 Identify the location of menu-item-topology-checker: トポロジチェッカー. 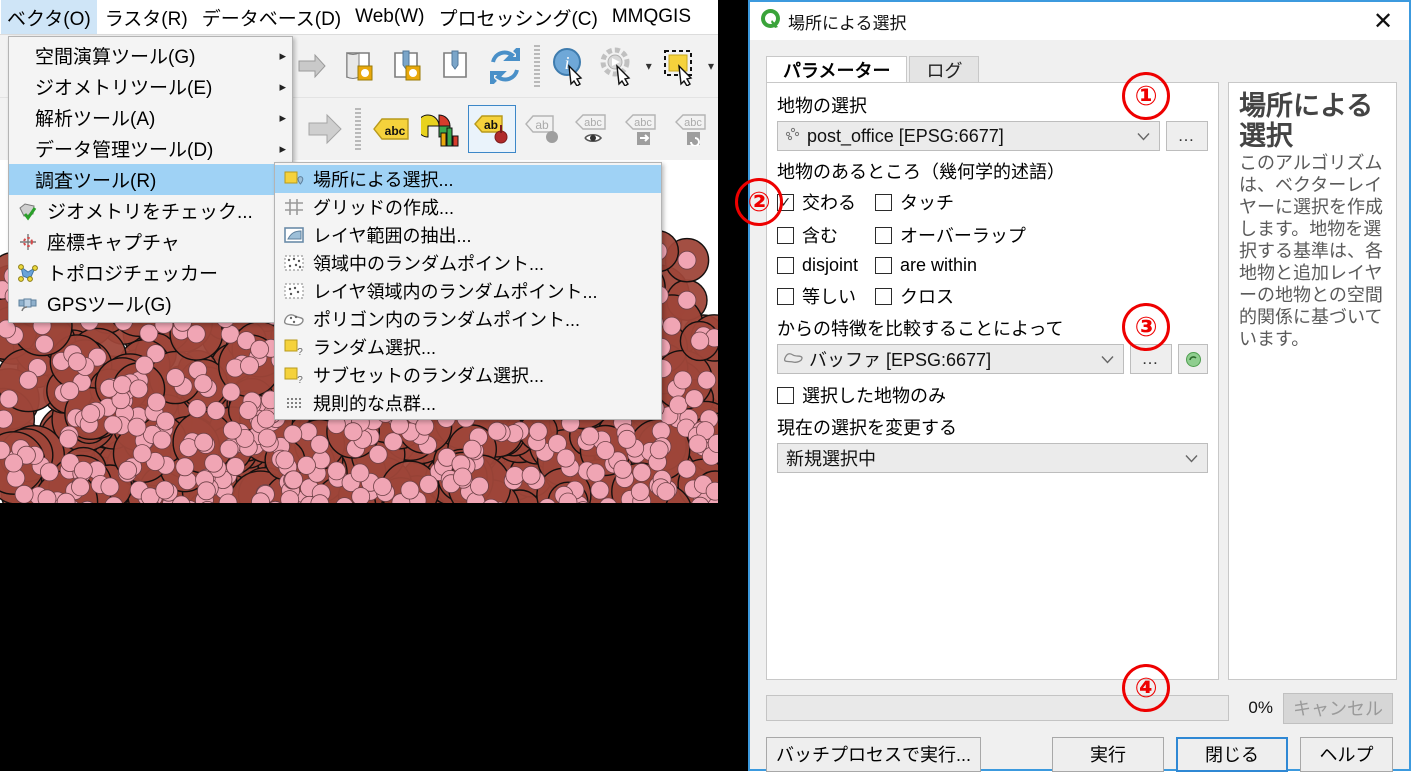
(150, 272).